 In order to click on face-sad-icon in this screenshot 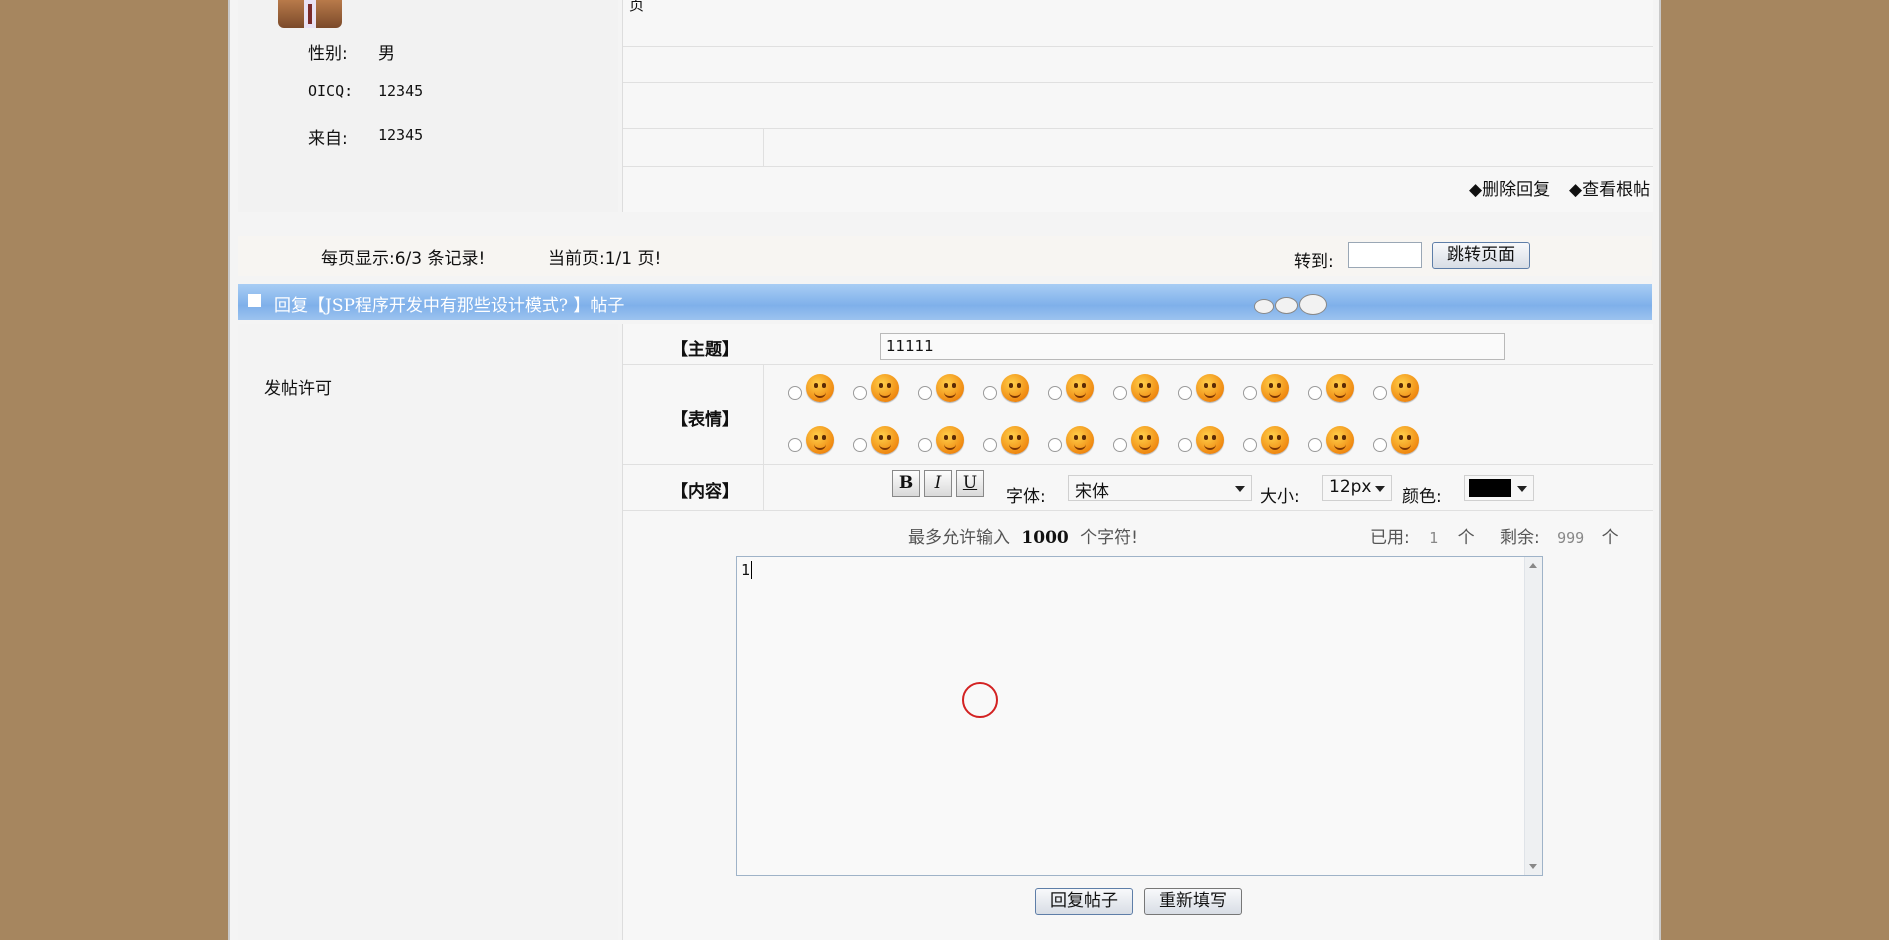, I will do `click(1145, 388)`.